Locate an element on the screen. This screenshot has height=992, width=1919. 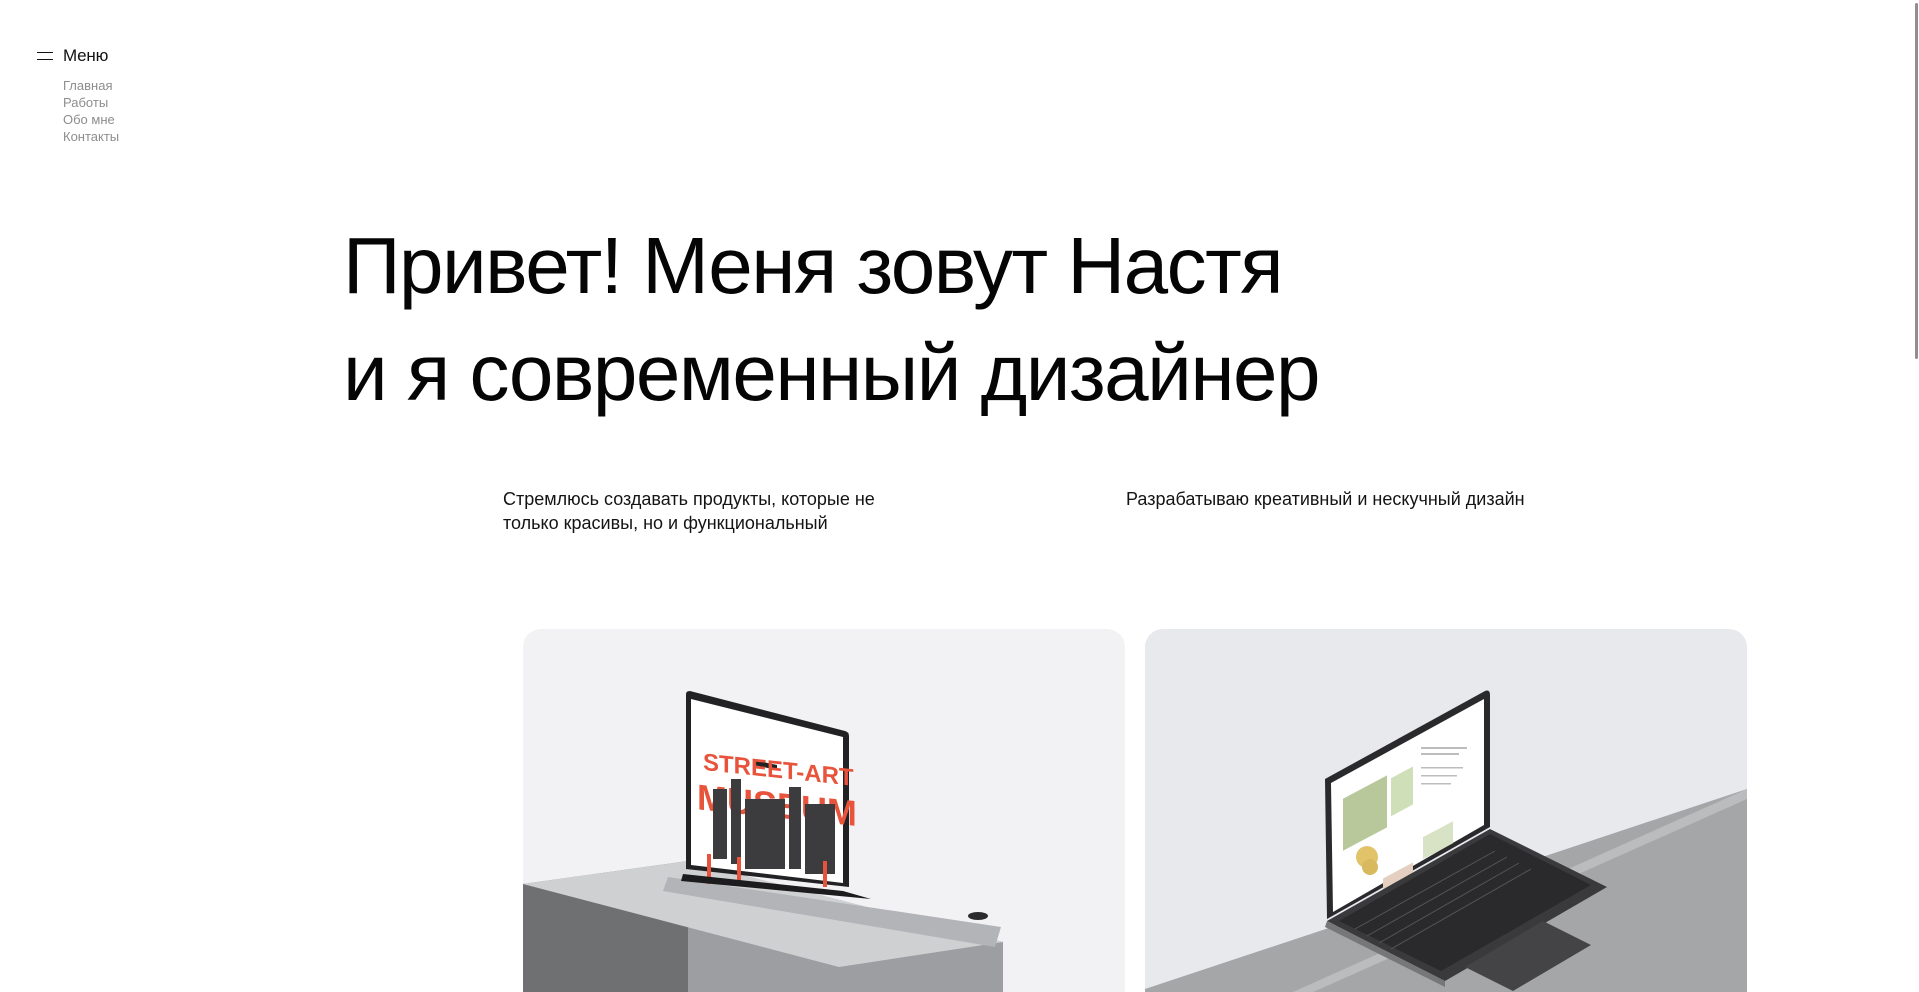
hero-title-line-1: Привет! Меня зовут Настя is located at coordinates (813, 265).